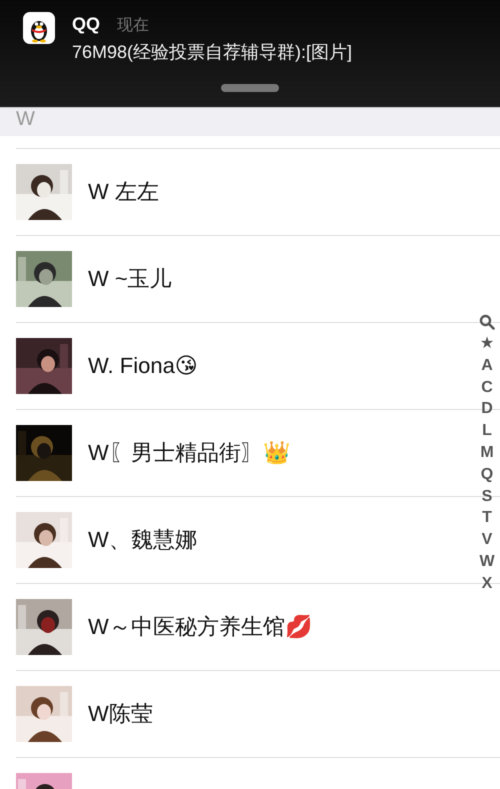  I want to click on contact-name: W ~玉儿, so click(130, 279).